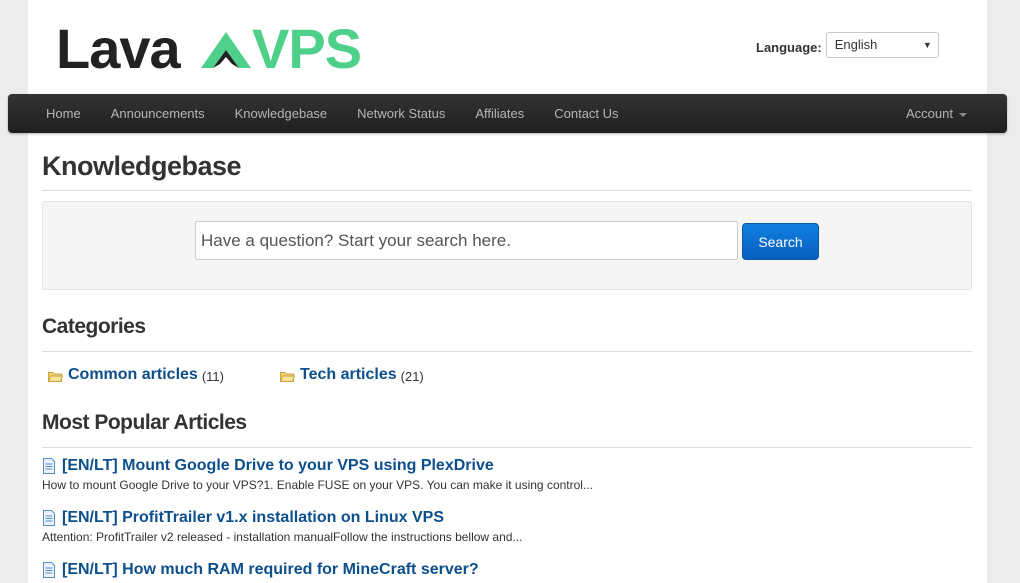  Describe the element at coordinates (412, 376) in the screenshot. I see `category-count: (21)` at that location.